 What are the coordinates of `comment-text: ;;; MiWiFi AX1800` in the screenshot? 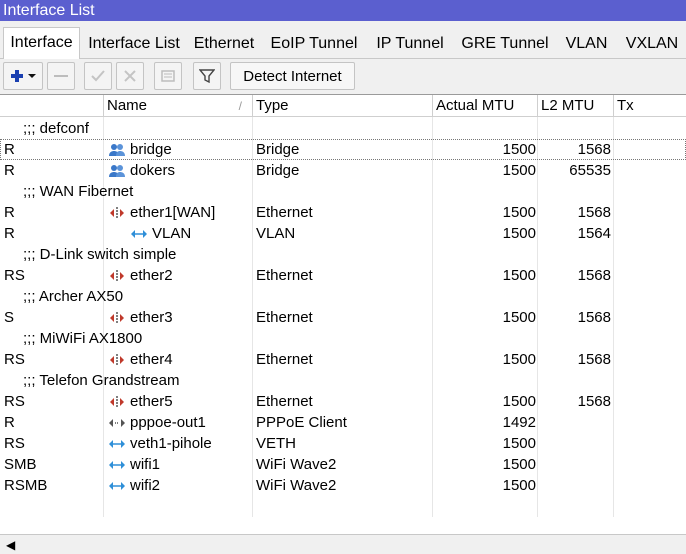 It's located at (83, 338).